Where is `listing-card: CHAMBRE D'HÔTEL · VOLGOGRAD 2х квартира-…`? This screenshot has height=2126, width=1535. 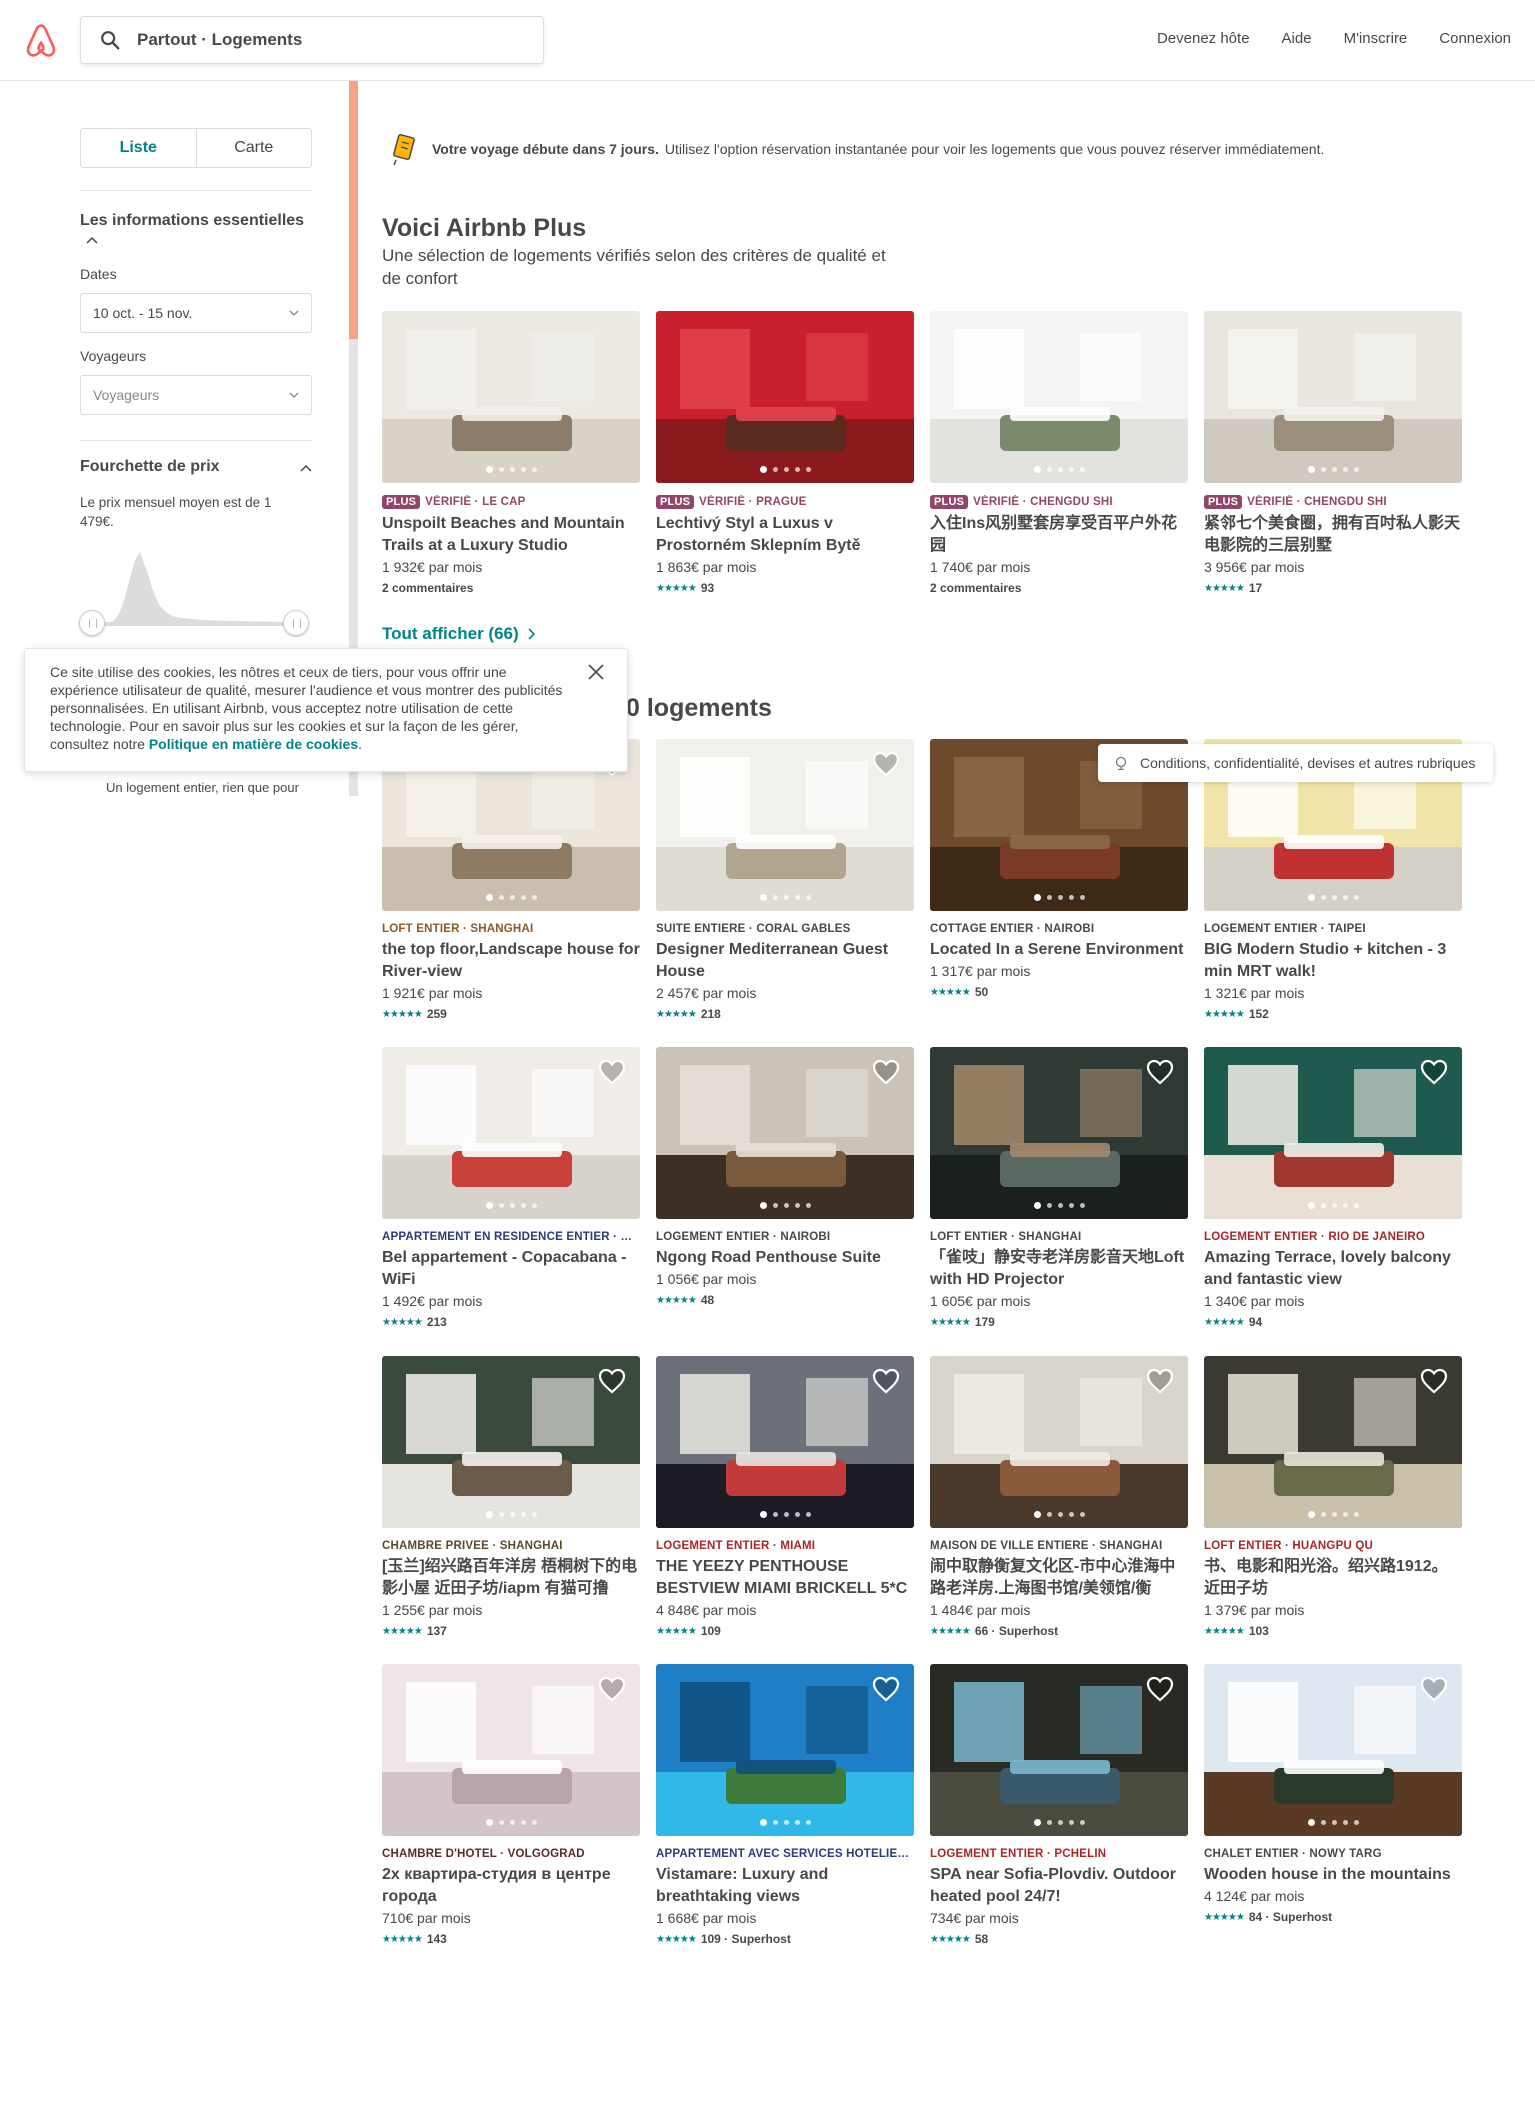 listing-card: CHAMBRE D'HÔTEL · VOLGOGRAD 2х квартира-… is located at coordinates (511, 1805).